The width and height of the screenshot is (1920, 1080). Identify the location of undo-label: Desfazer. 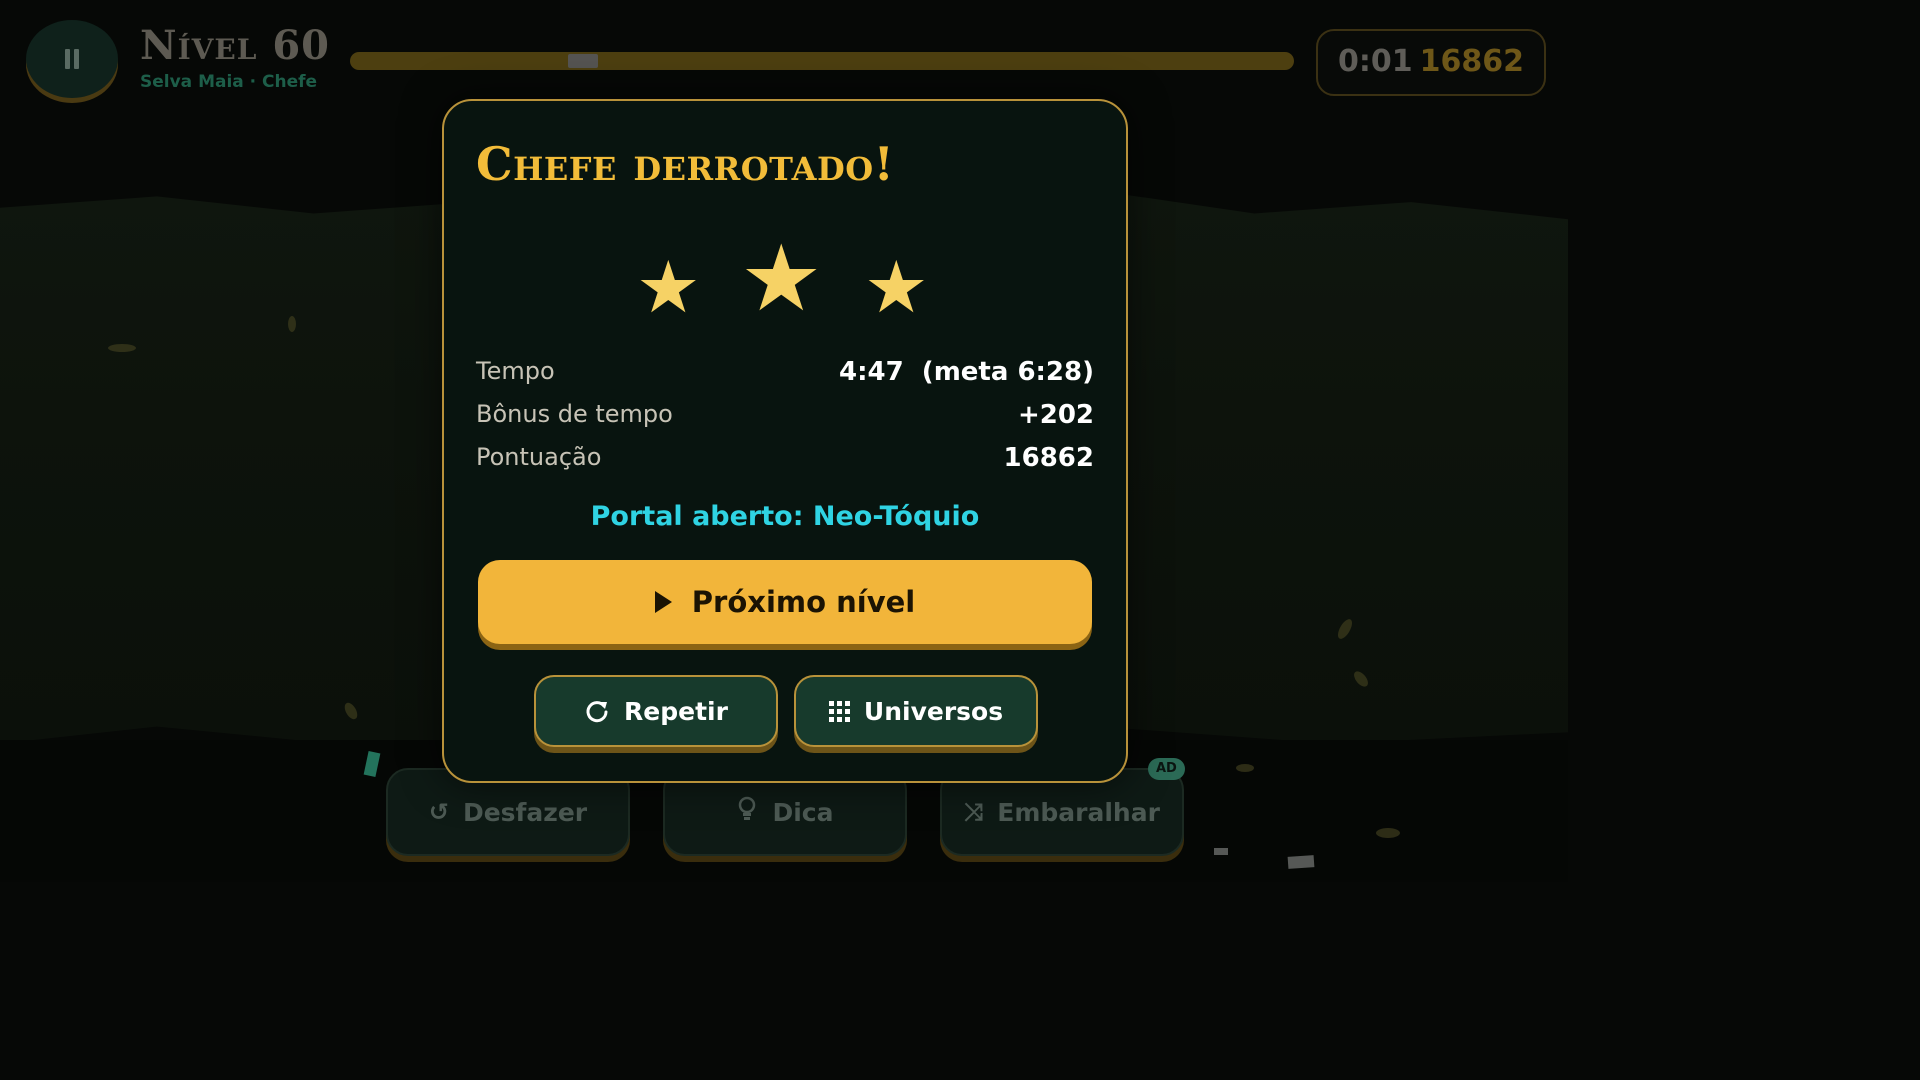
(525, 812).